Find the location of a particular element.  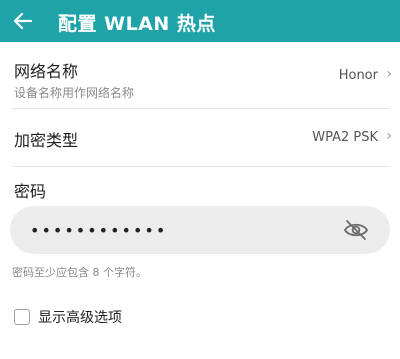

advanced-options-row: 显示高级选项 is located at coordinates (68, 317).